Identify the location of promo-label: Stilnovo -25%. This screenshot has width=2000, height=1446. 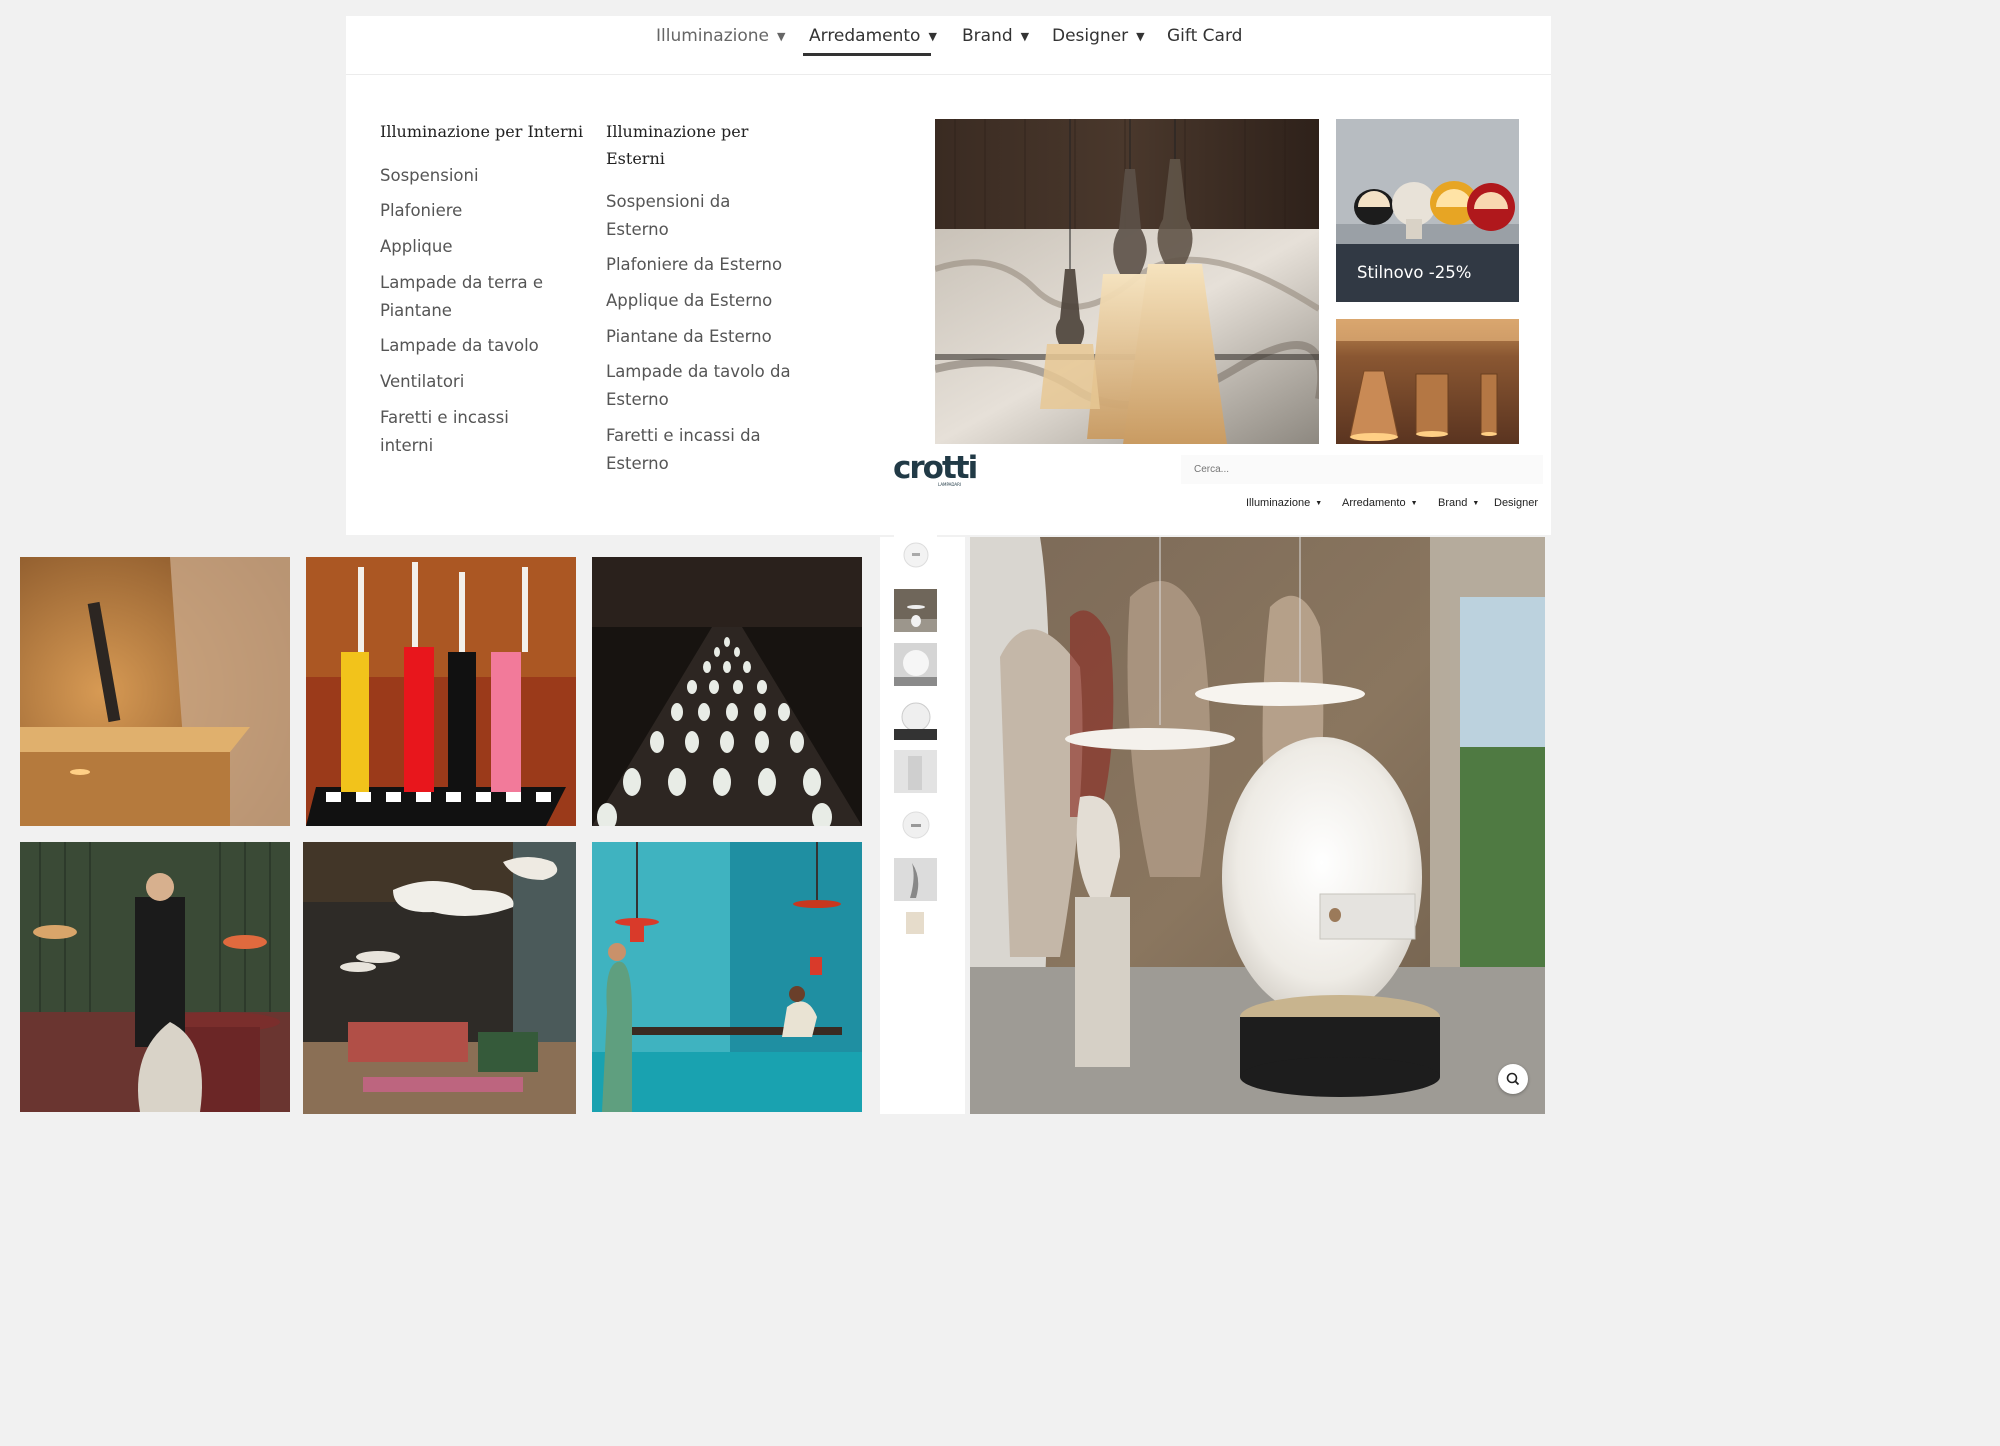
(1427, 273).